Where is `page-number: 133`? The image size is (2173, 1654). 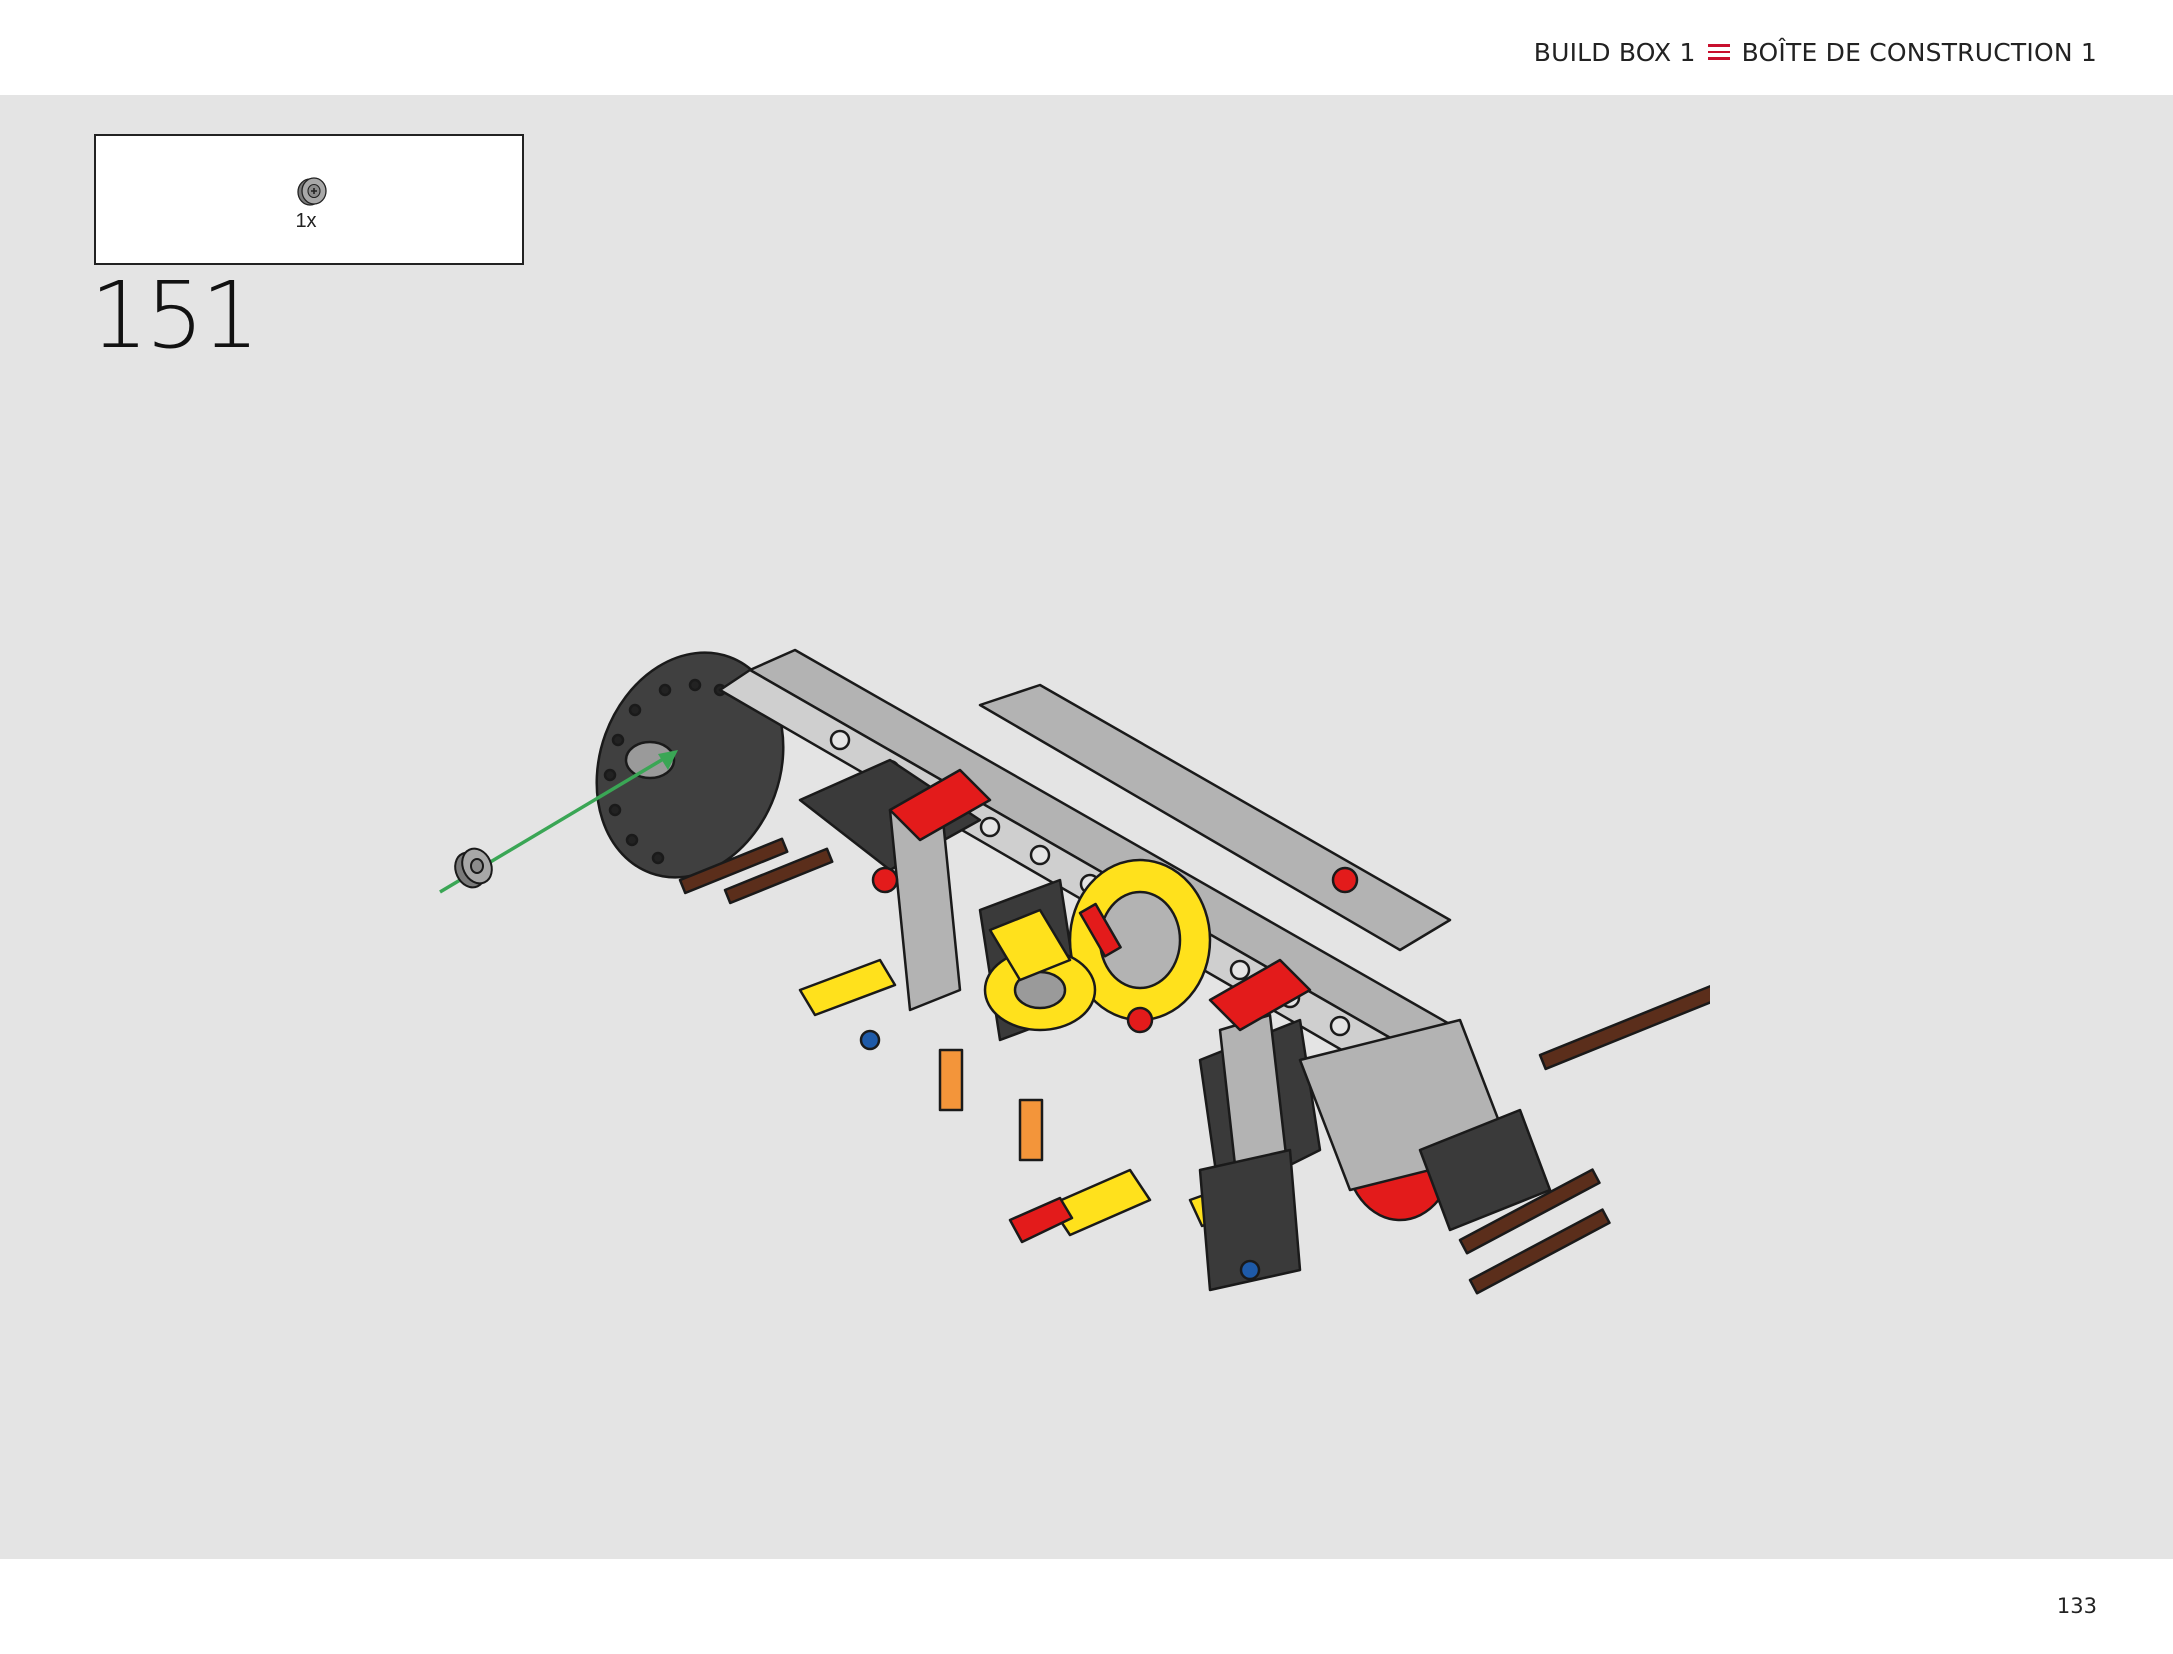
page-number: 133 is located at coordinates (2076, 1606).